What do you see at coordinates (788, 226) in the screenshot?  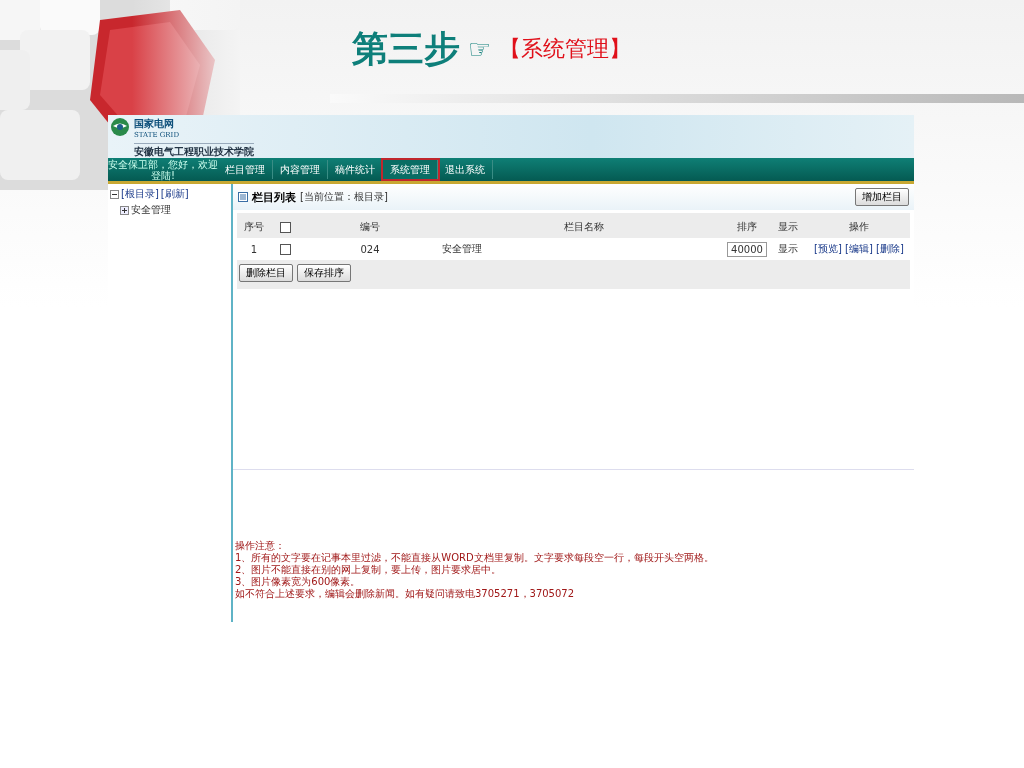 I see `column-header: 显示` at bounding box center [788, 226].